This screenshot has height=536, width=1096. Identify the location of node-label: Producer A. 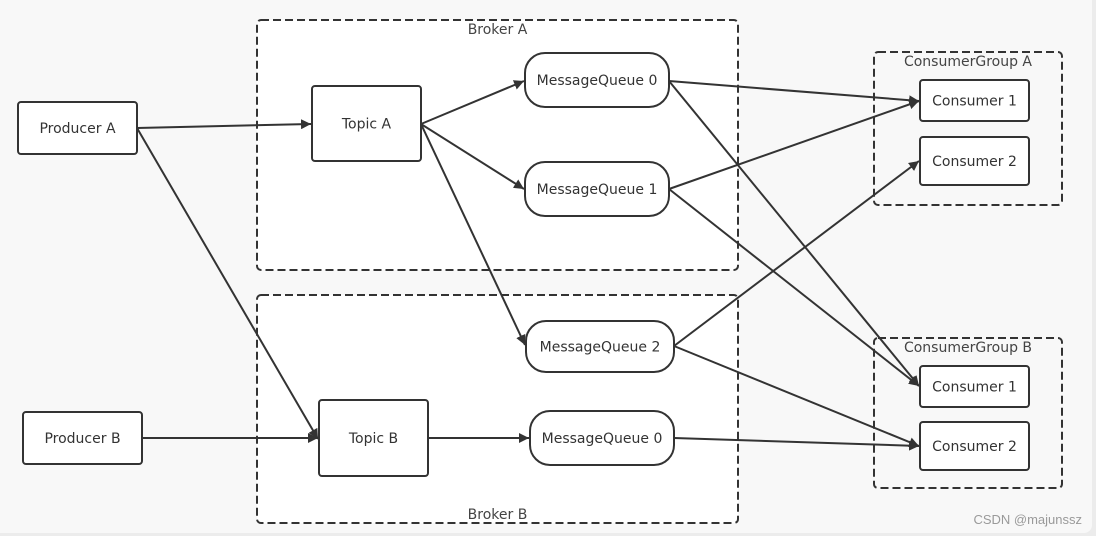
(77, 129).